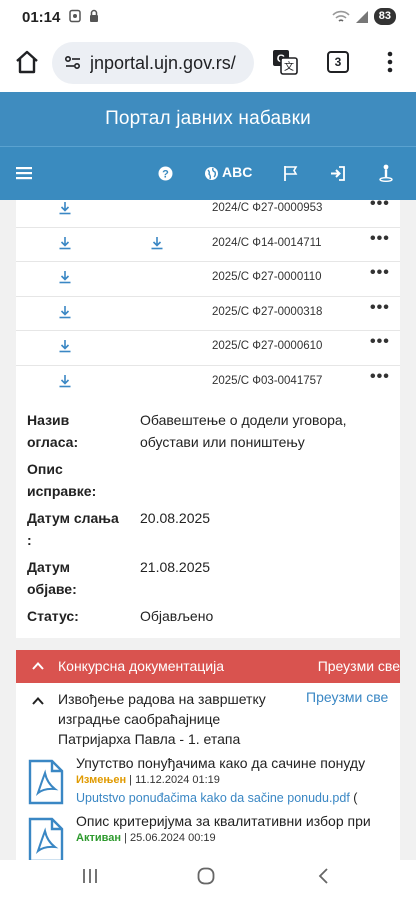  Describe the element at coordinates (208, 312) in the screenshot. I see `table-row: 2025/С Ф27-0000318 •••` at that location.